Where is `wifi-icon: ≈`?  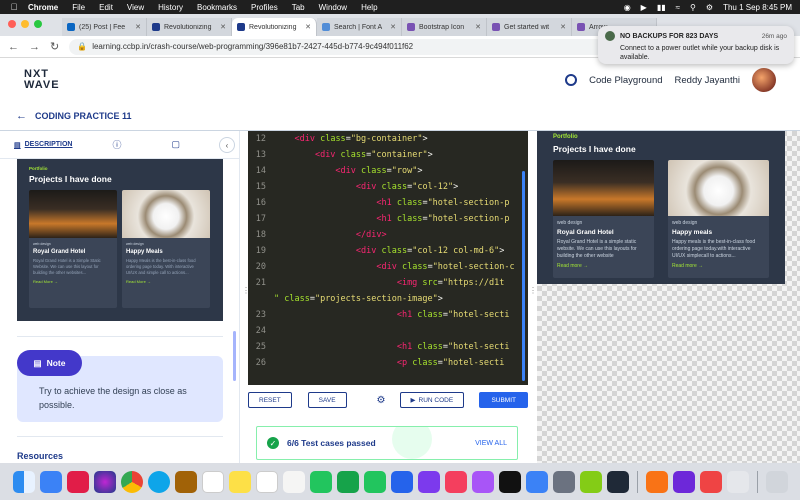
wifi-icon: ≈ is located at coordinates (678, 7).